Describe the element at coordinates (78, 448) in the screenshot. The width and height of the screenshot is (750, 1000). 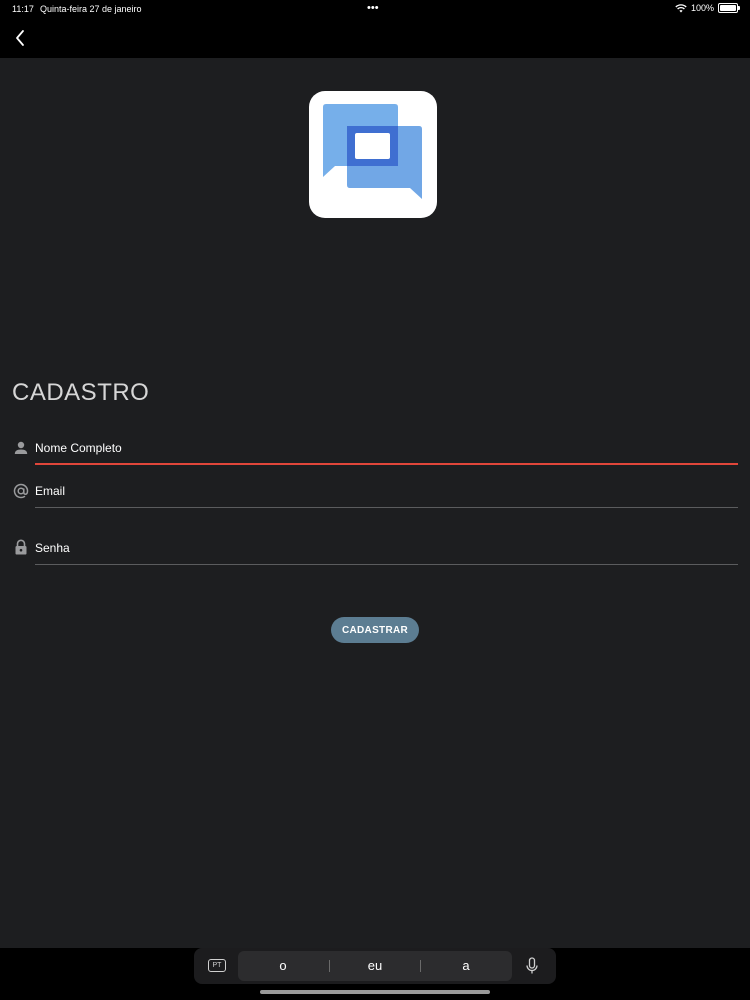
I see `name-field-label: Nome Completo` at that location.